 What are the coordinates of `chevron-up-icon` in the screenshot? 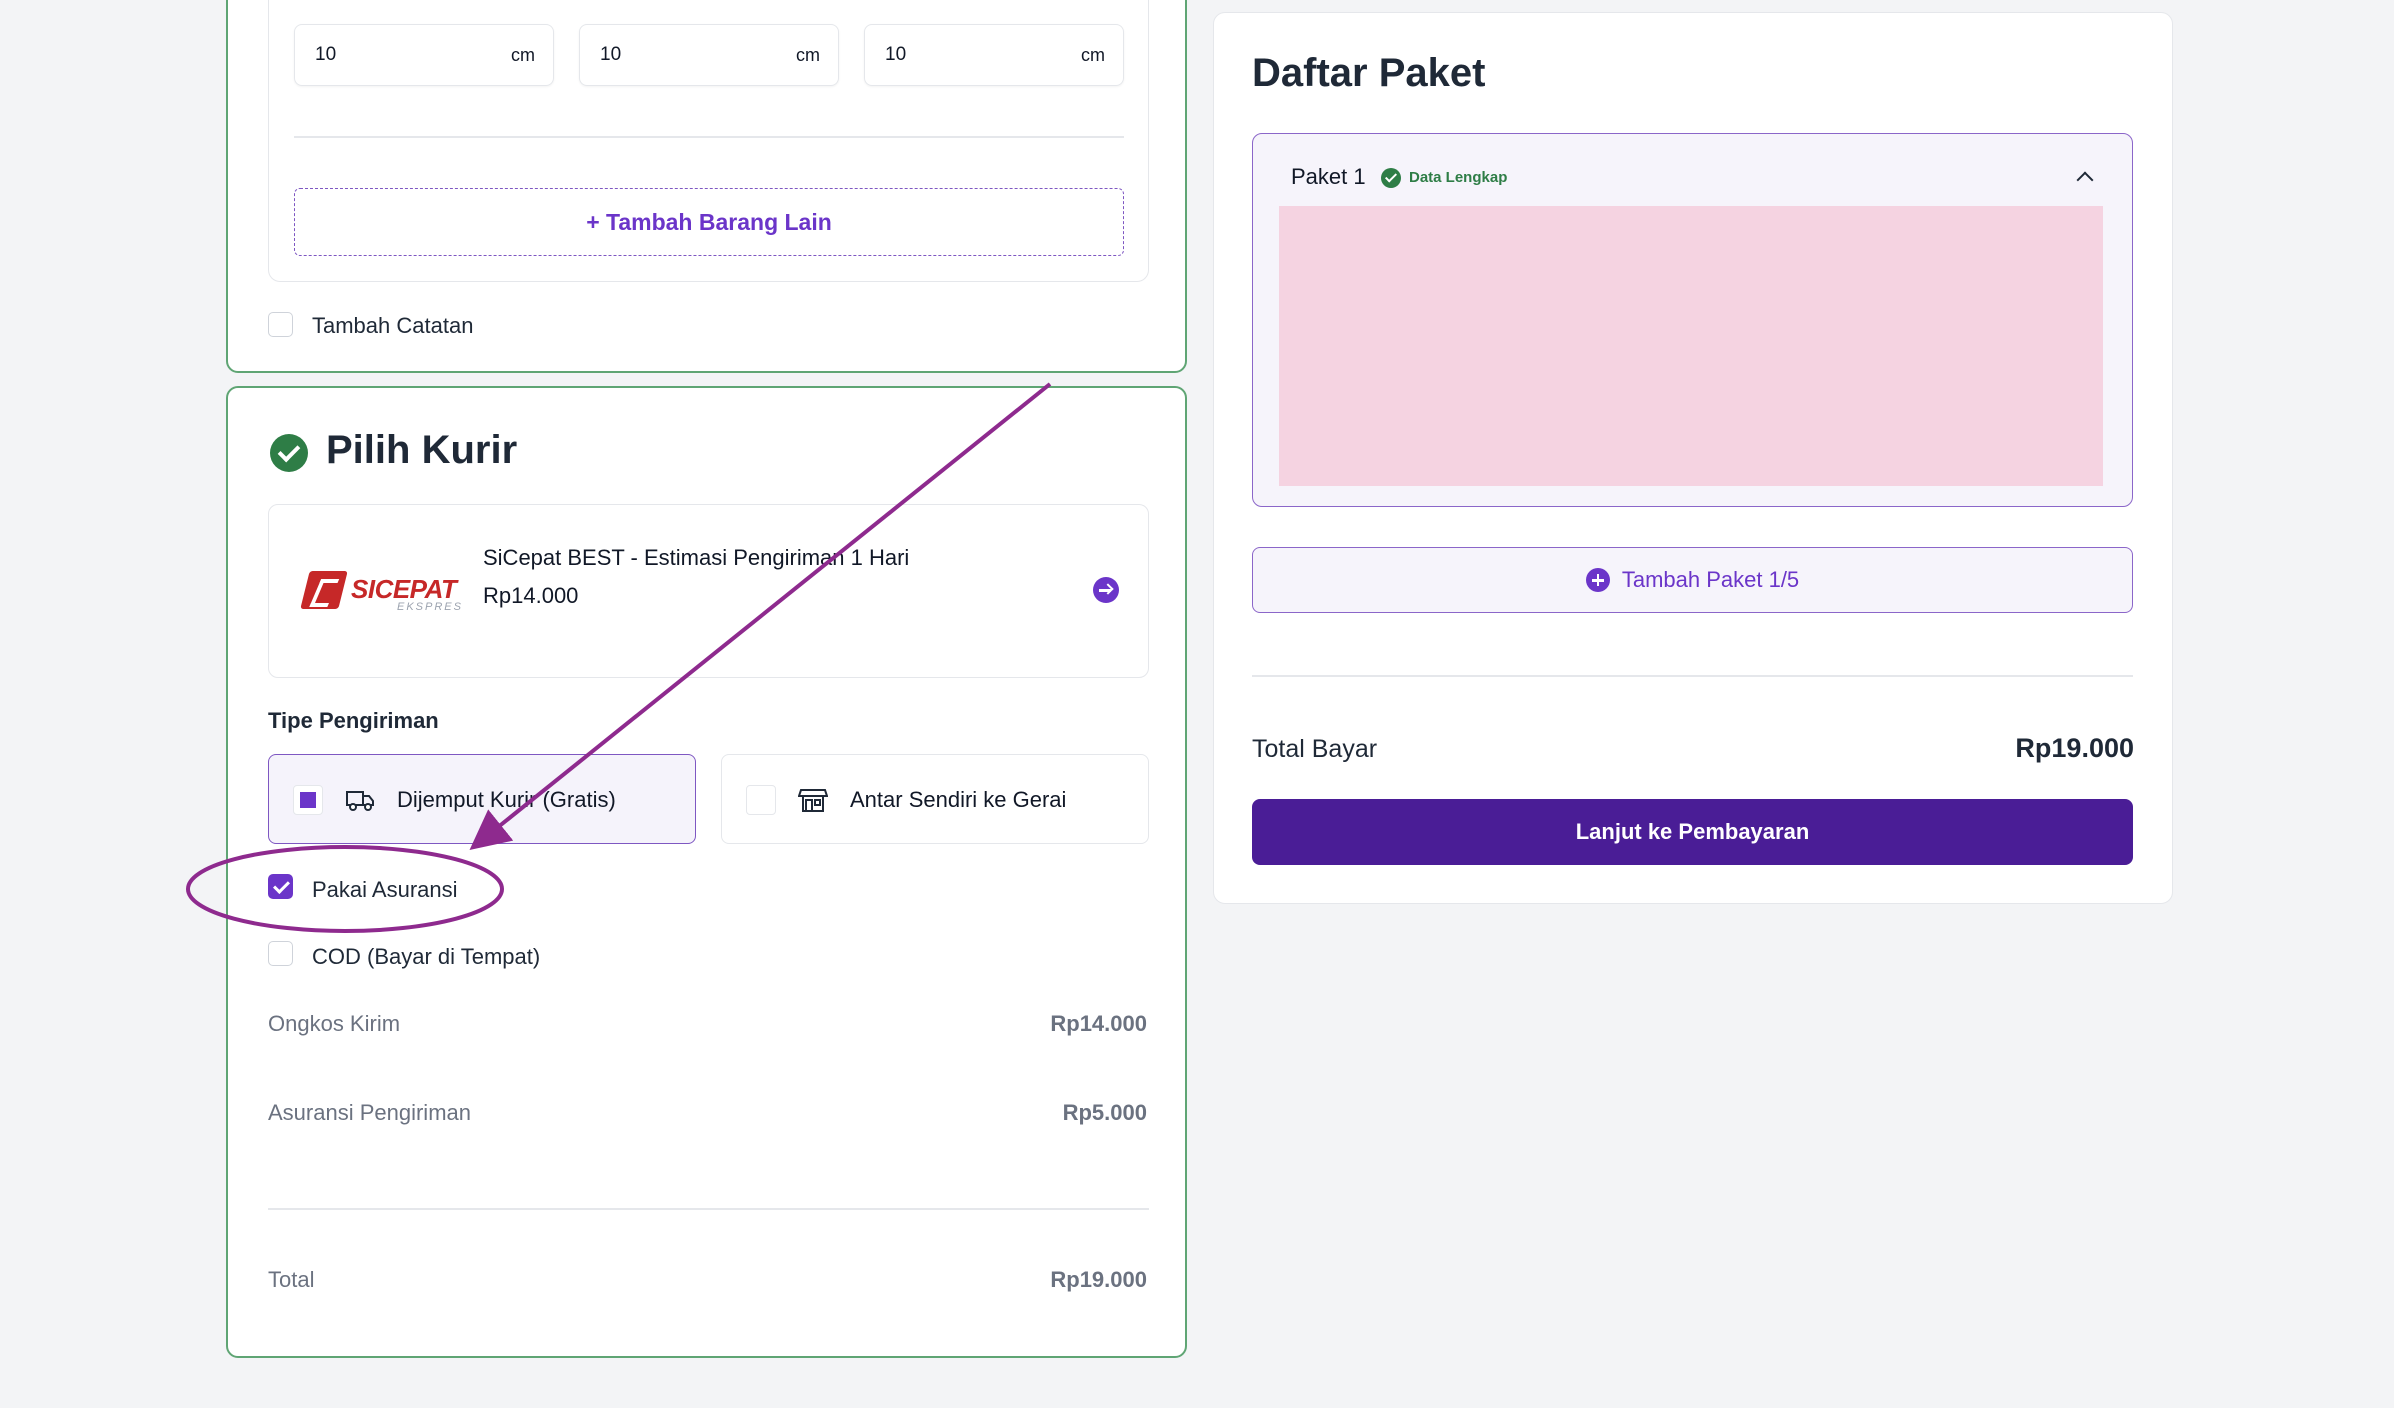 It's located at (2085, 180).